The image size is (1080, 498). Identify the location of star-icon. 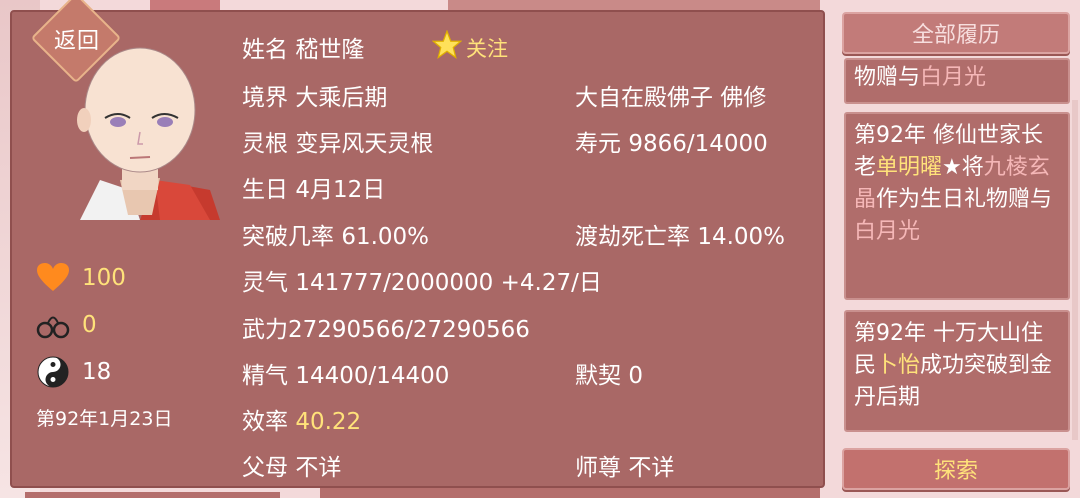
(447, 47).